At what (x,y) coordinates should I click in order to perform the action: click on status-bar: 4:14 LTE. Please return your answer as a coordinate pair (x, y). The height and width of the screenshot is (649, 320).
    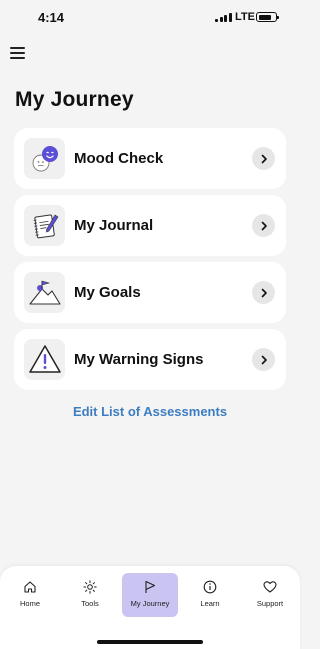
    Looking at the image, I should click on (150, 18).